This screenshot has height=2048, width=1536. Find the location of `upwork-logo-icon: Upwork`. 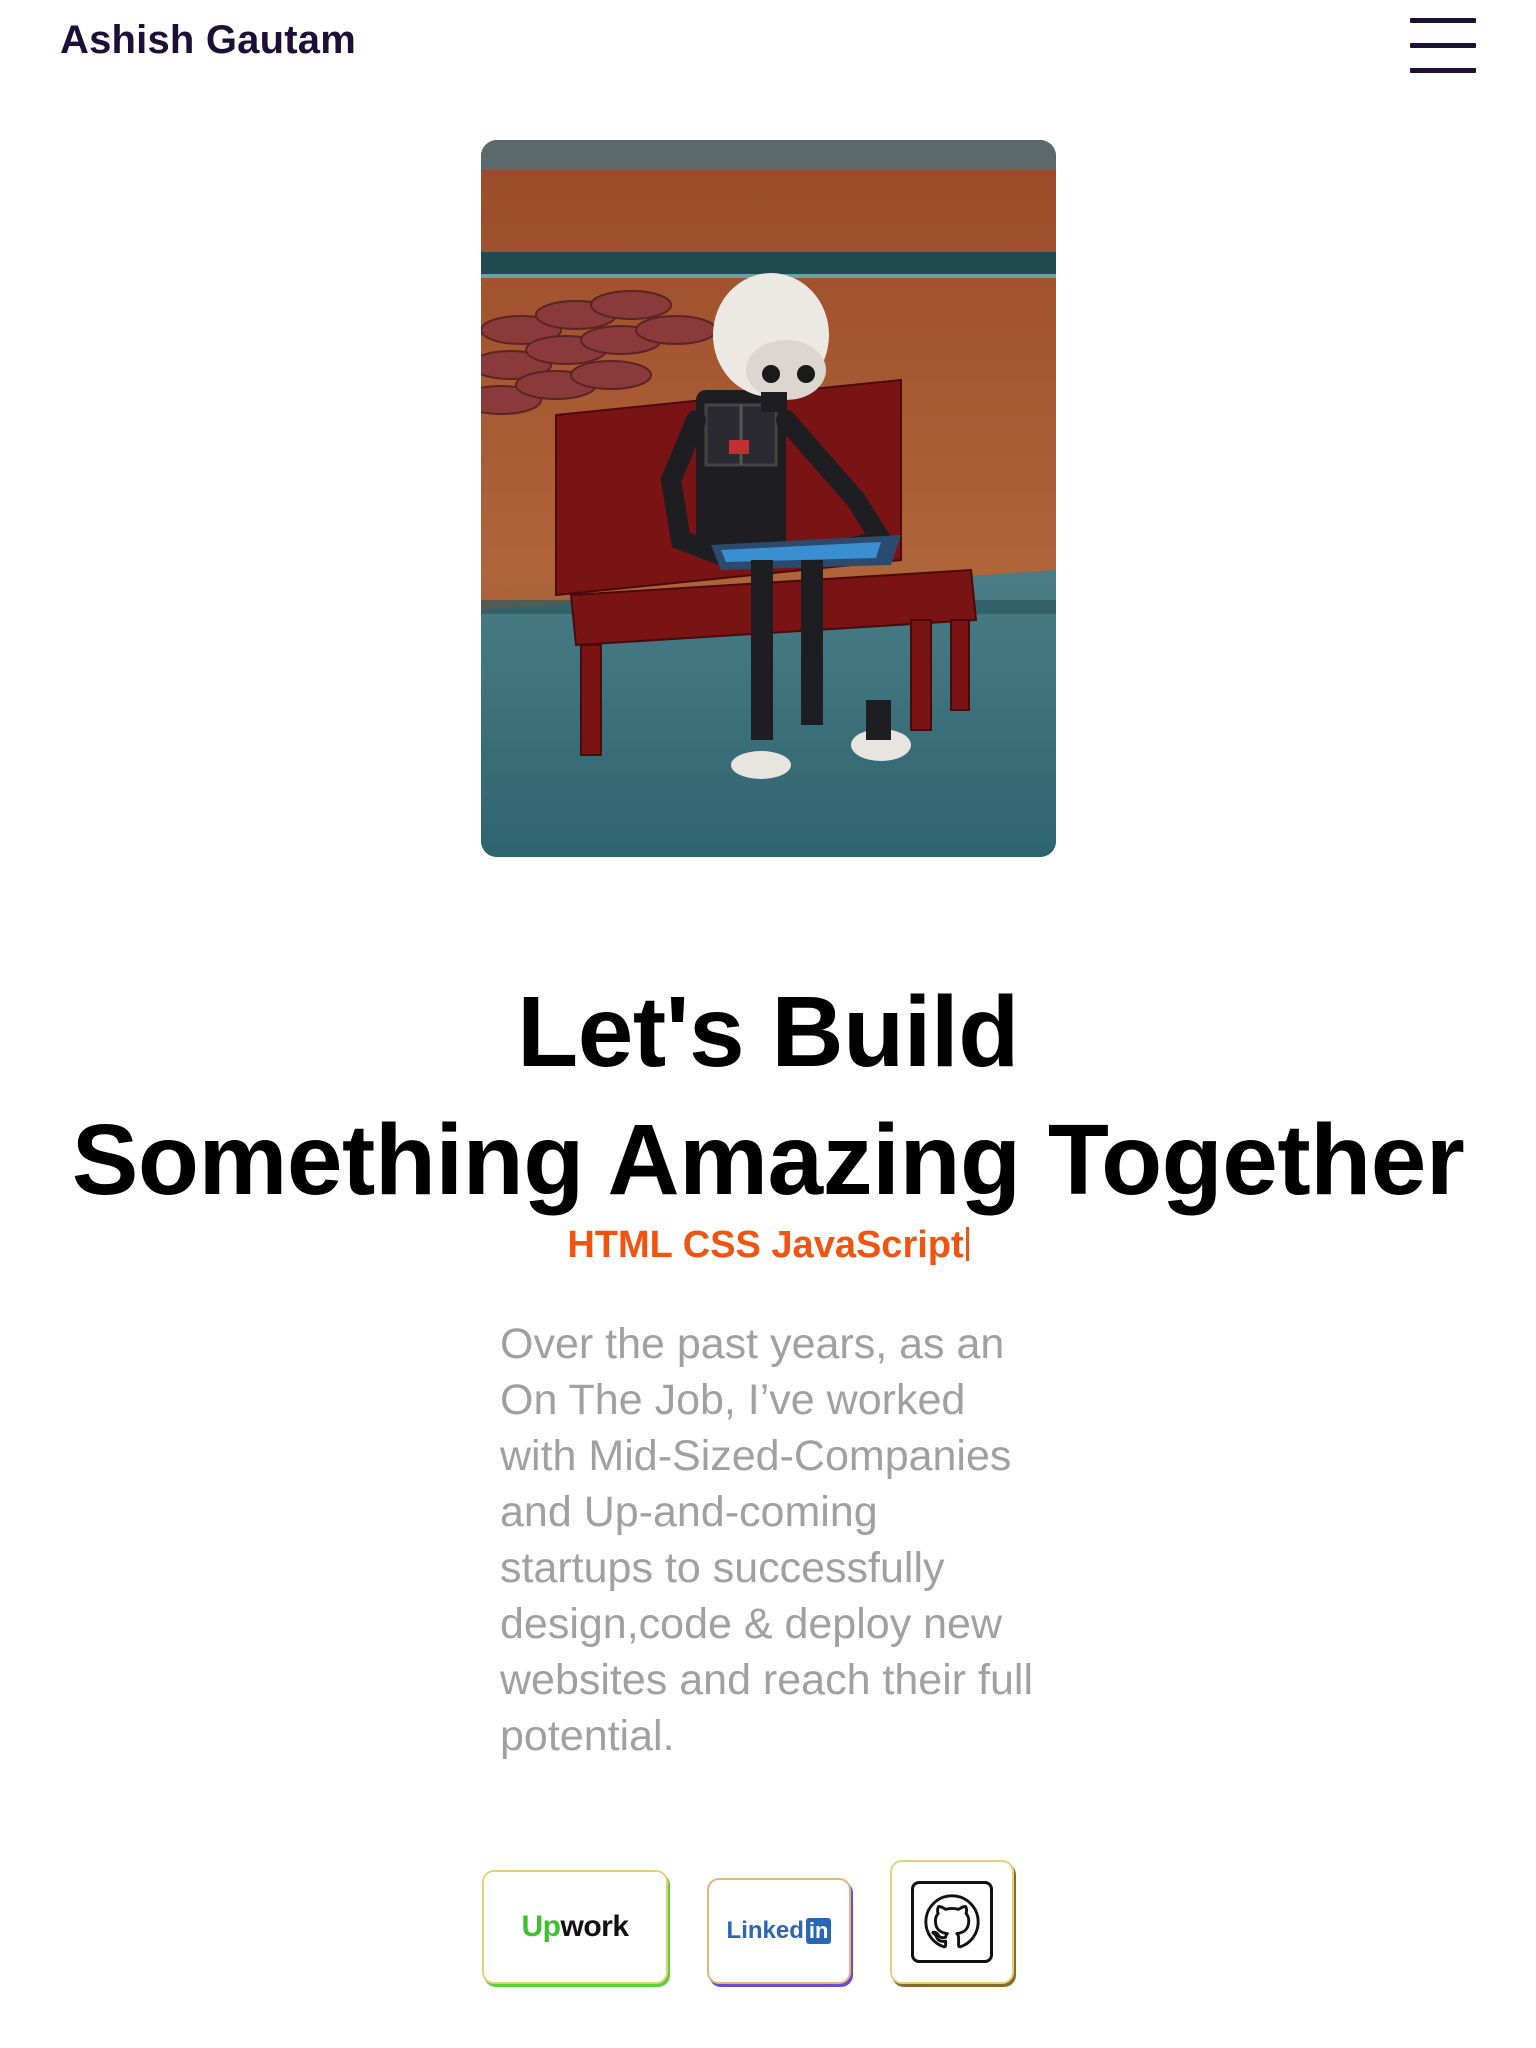

upwork-logo-icon: Upwork is located at coordinates (575, 1927).